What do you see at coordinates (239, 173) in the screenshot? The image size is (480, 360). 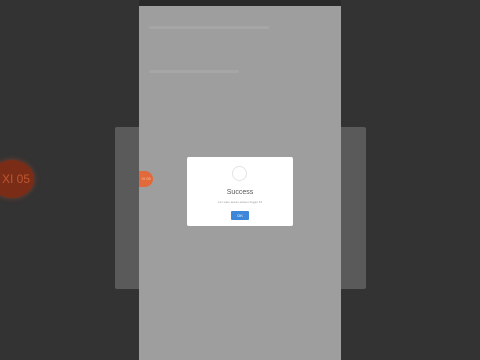 I see `success-icon` at bounding box center [239, 173].